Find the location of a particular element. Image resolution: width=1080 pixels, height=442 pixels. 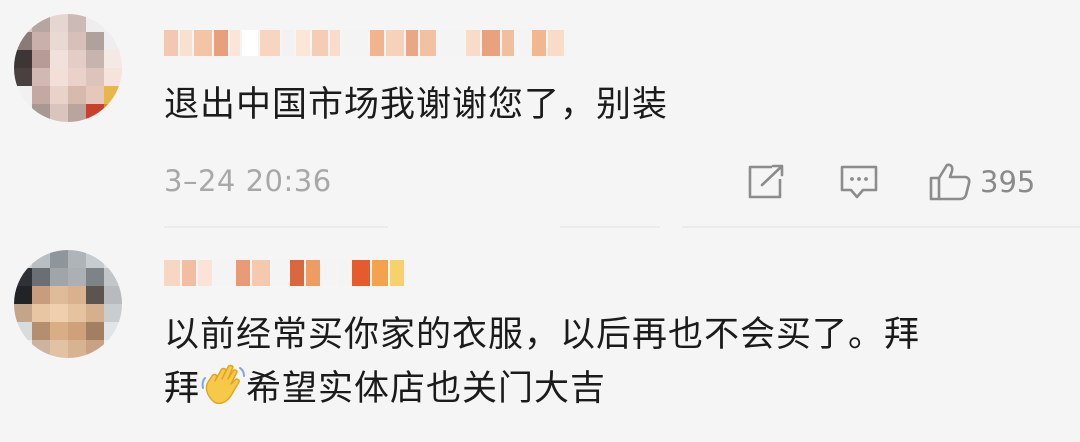

comment-text-line2-end: 希望实体店也关门大吉 is located at coordinates (426, 389).